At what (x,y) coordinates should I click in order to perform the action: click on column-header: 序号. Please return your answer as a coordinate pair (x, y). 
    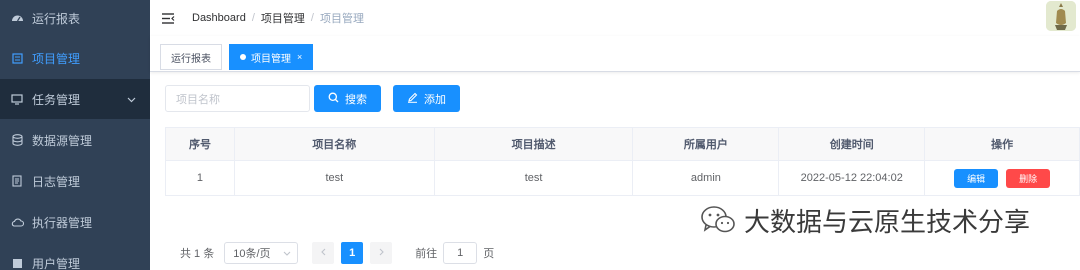
    Looking at the image, I should click on (200, 144).